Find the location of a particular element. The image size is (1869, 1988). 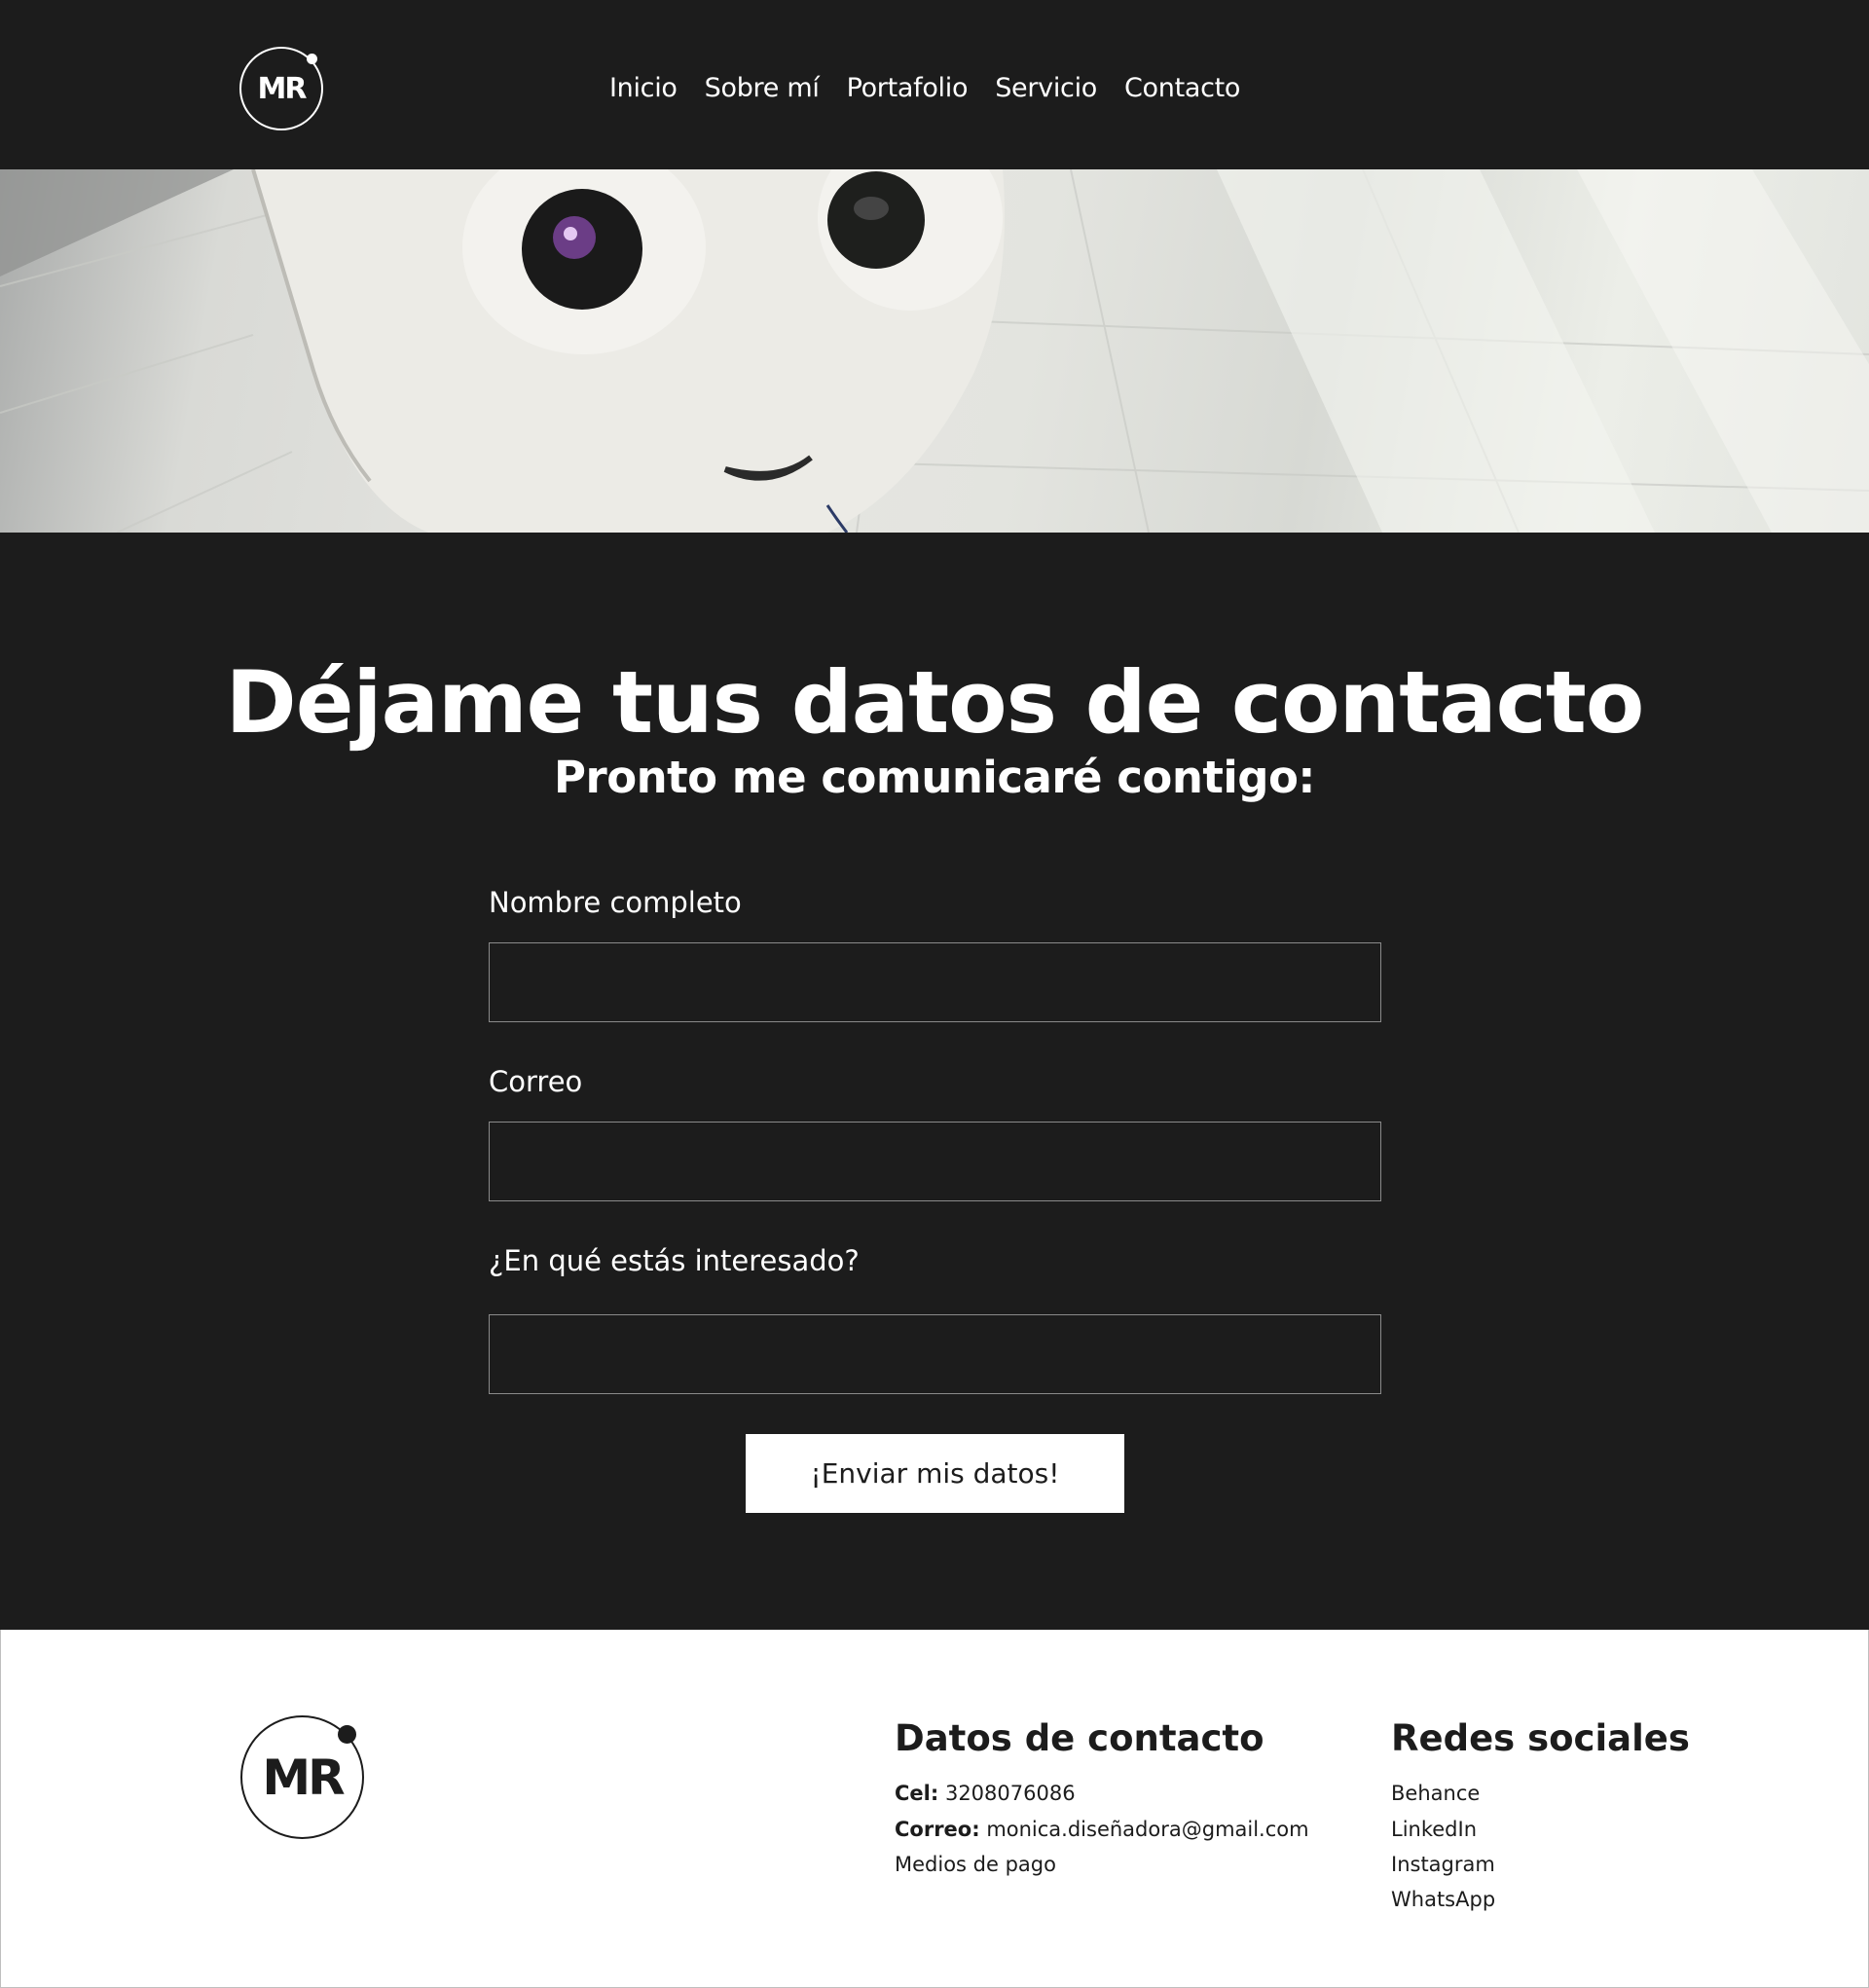

email-label-footer: Correo: is located at coordinates (937, 1829).